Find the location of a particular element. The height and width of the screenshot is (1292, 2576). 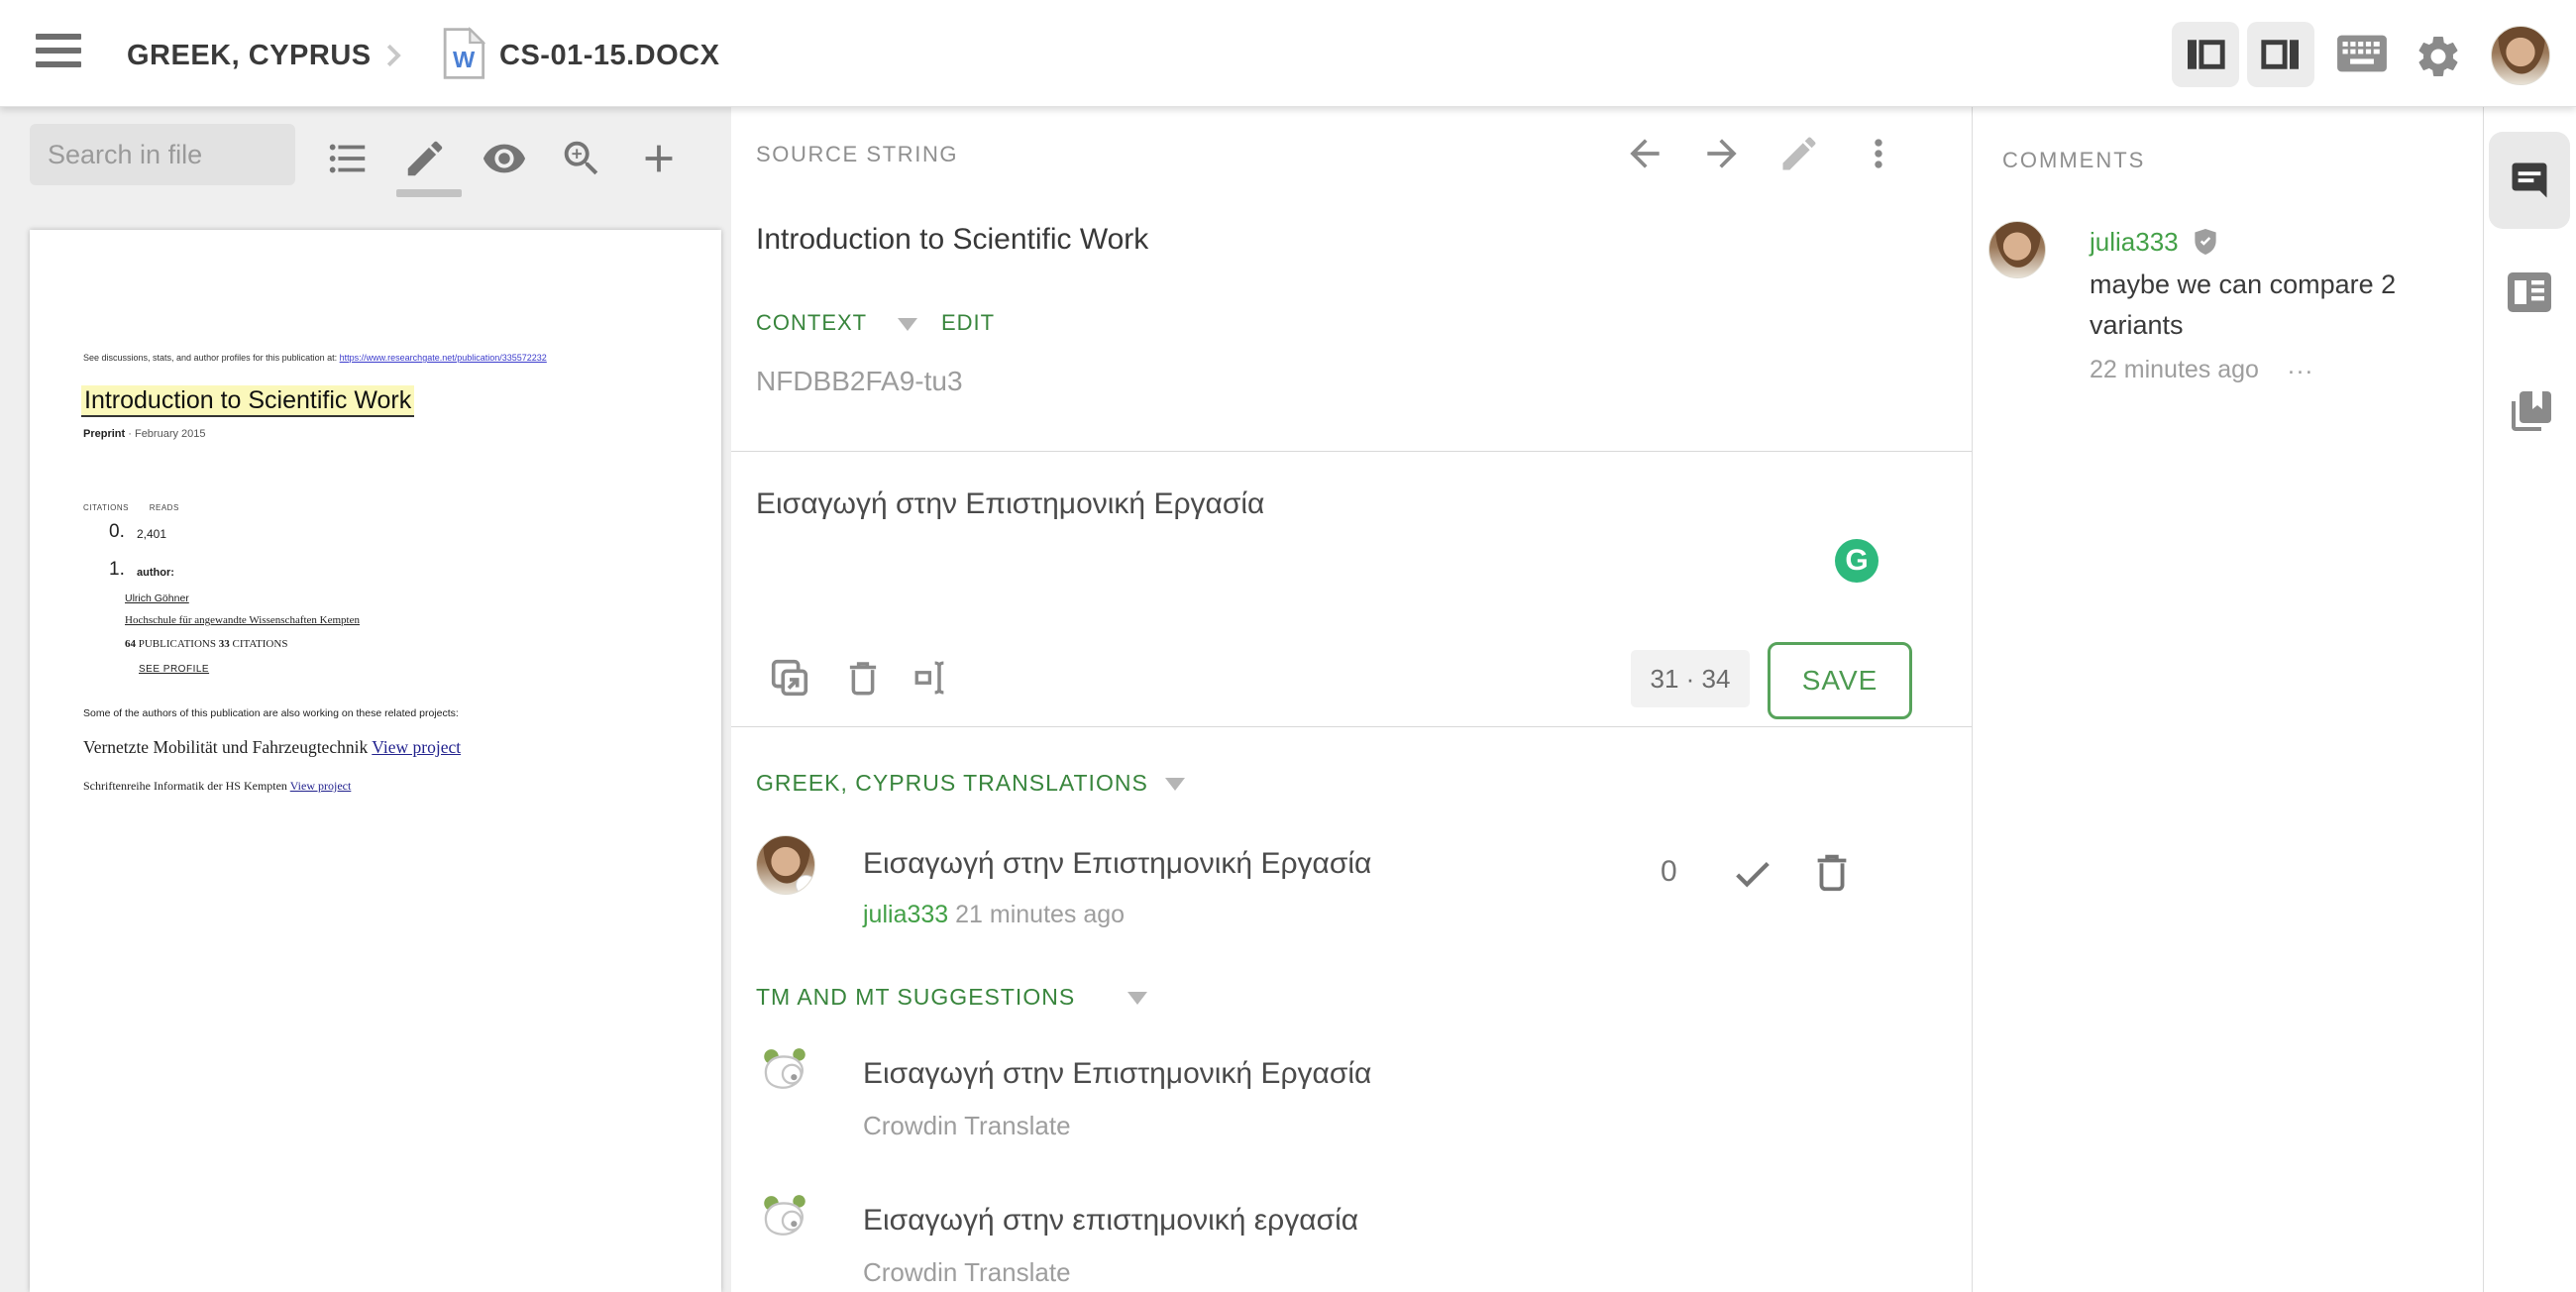

word-doc-icon: W is located at coordinates (464, 53).